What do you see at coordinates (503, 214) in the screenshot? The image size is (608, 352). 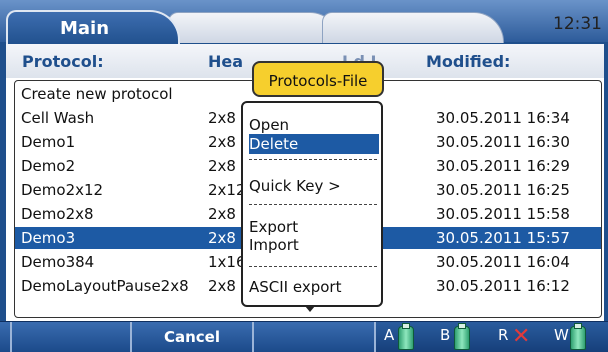 I see `protocol-modified: 30.05.2011 15:58` at bounding box center [503, 214].